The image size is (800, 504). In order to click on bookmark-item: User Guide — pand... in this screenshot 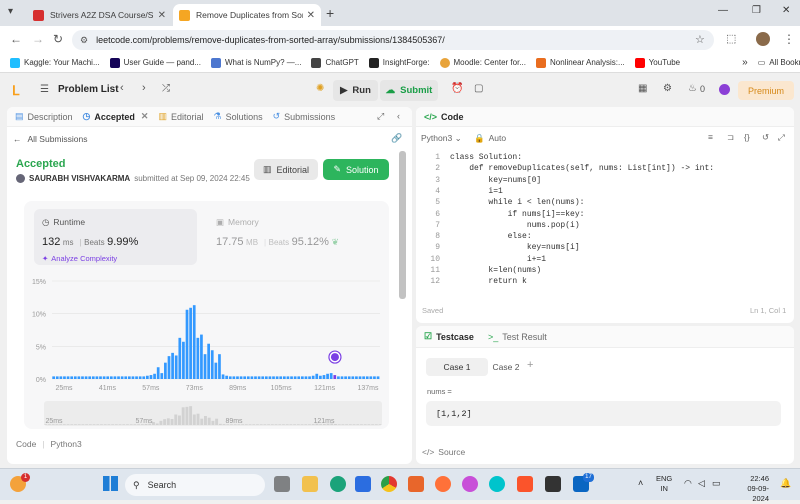, I will do `click(155, 62)`.